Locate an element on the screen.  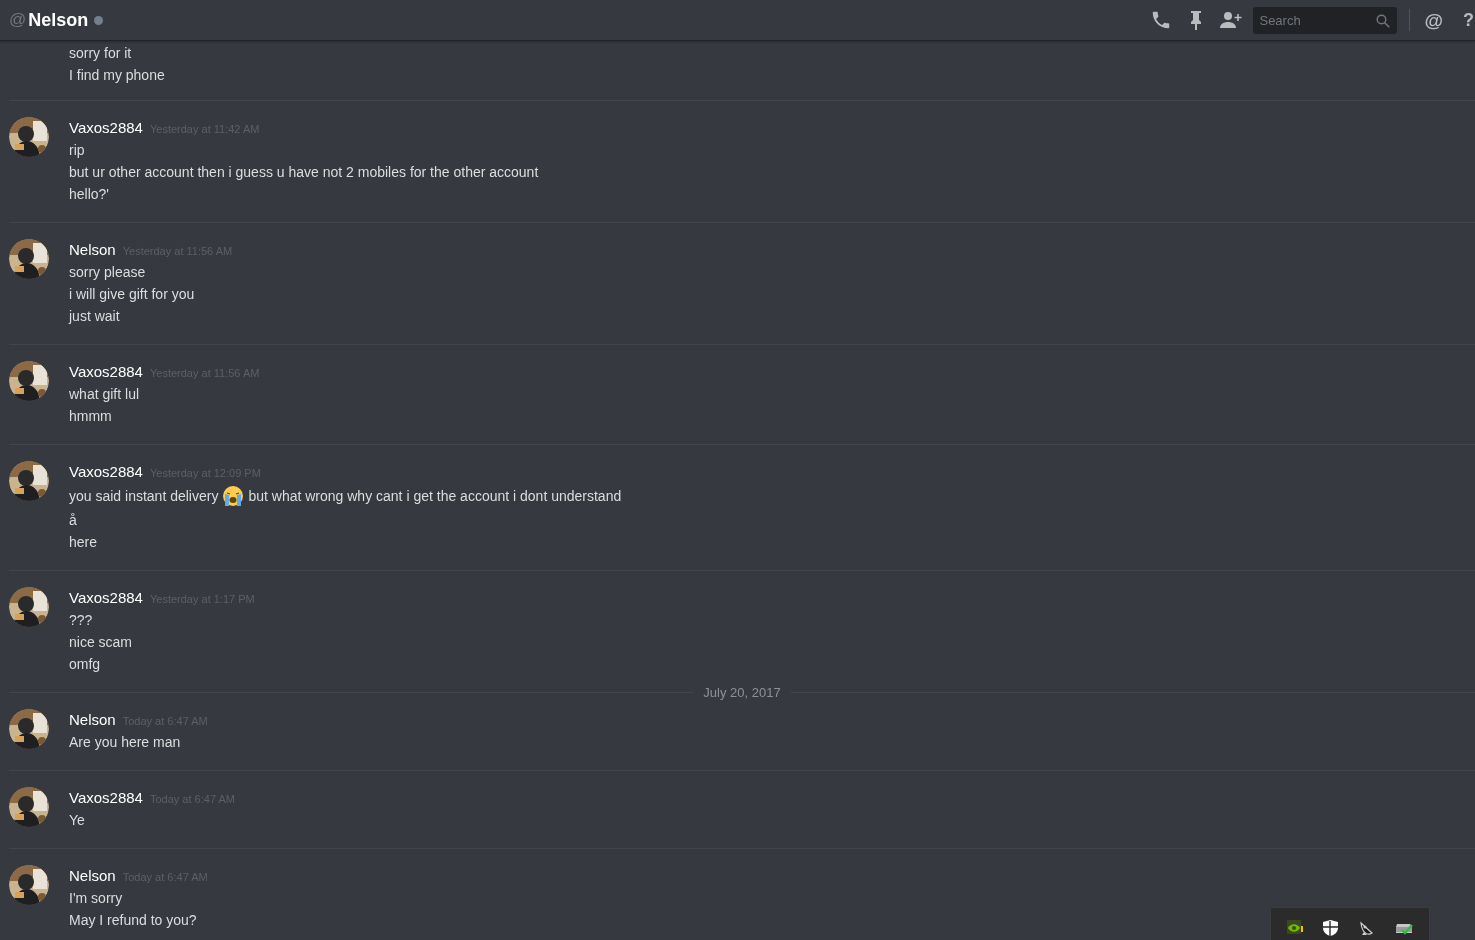
message-text: sorry please is located at coordinates (107, 272).